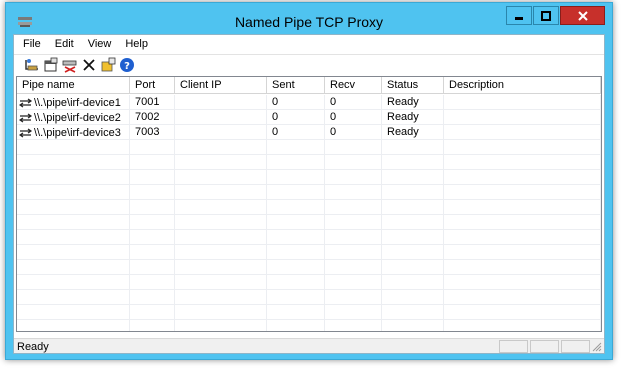 The image size is (621, 369). I want to click on close-icon, so click(582, 15).